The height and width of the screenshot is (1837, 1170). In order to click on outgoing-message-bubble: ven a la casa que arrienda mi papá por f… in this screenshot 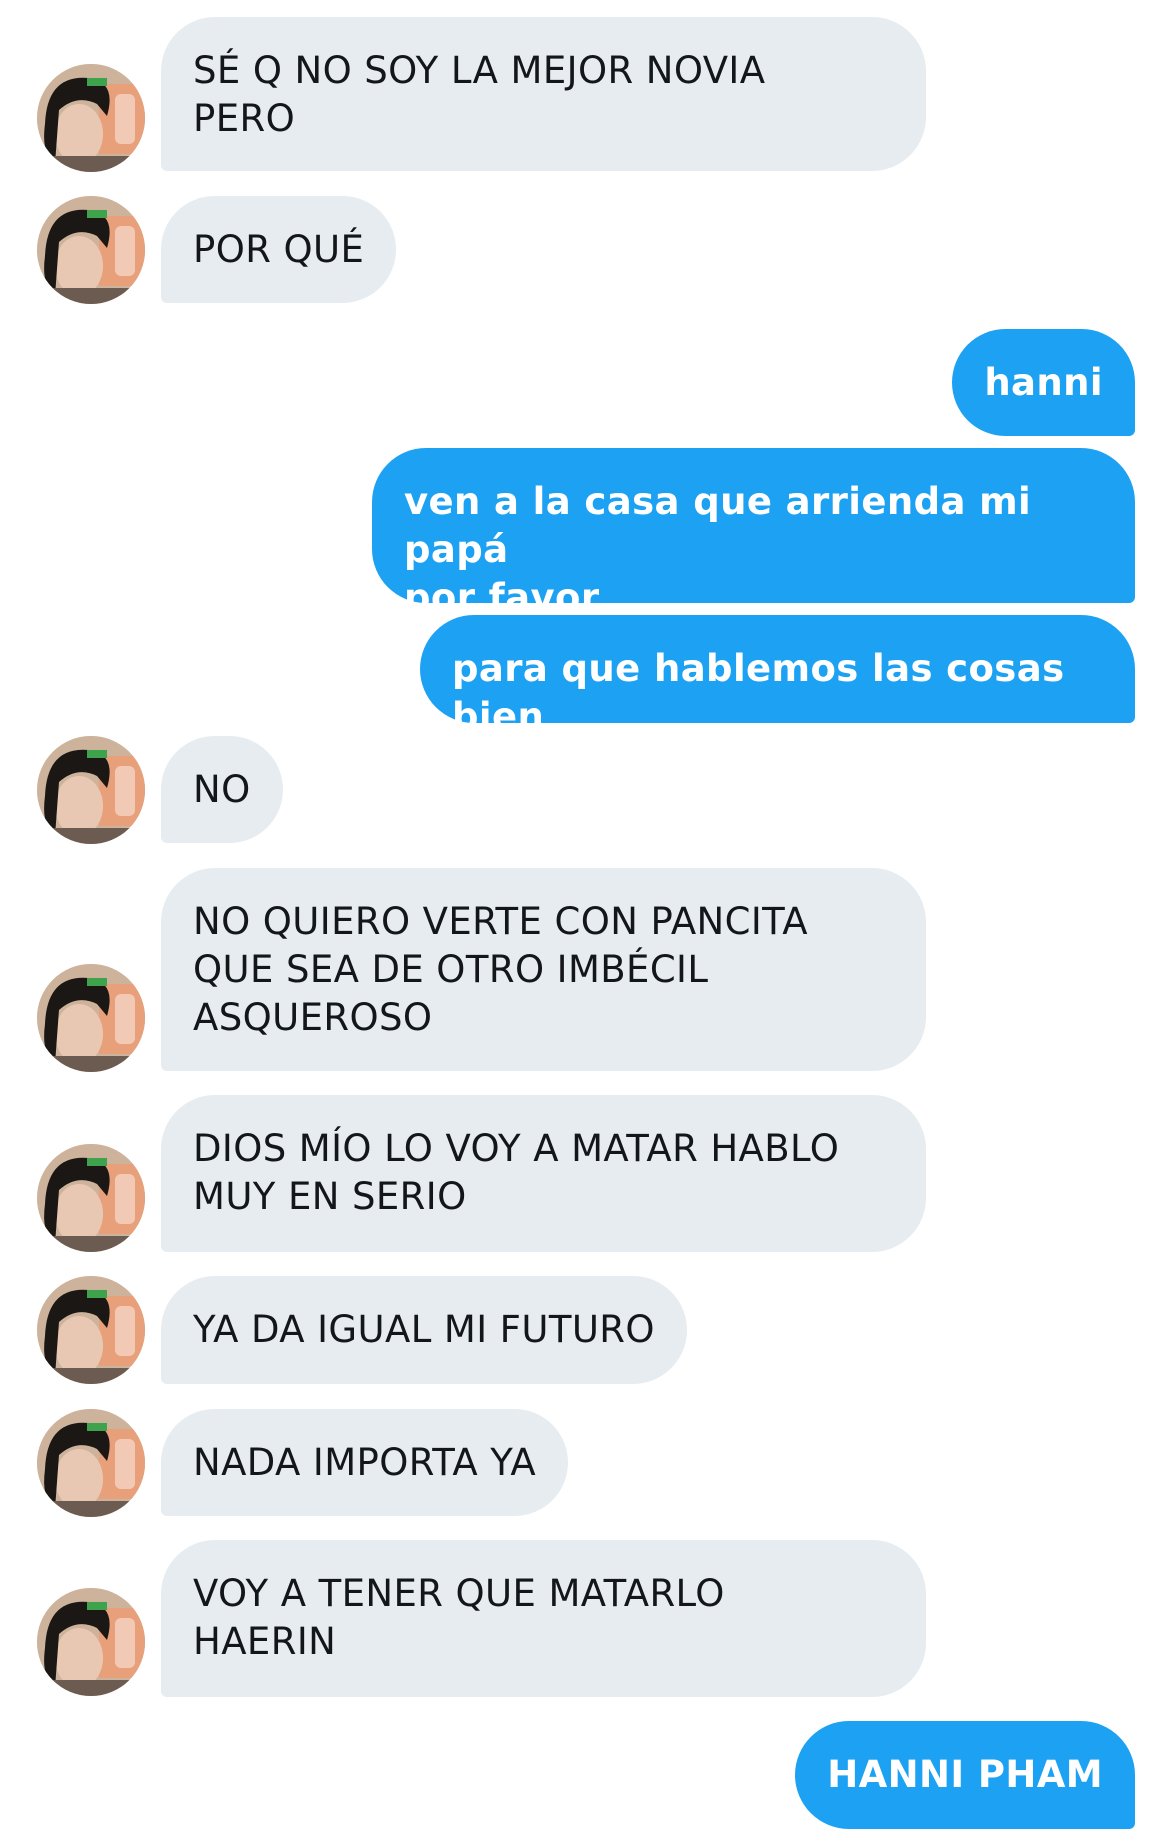, I will do `click(753, 533)`.